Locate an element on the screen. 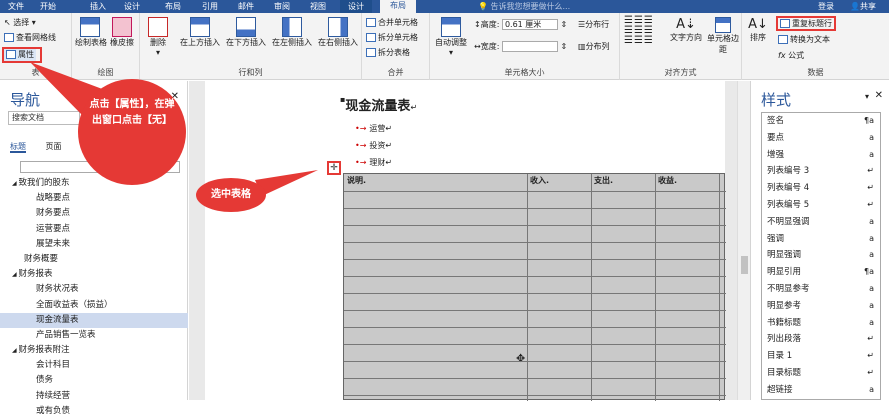  select-table-callout: 选中表格 is located at coordinates (231, 195).